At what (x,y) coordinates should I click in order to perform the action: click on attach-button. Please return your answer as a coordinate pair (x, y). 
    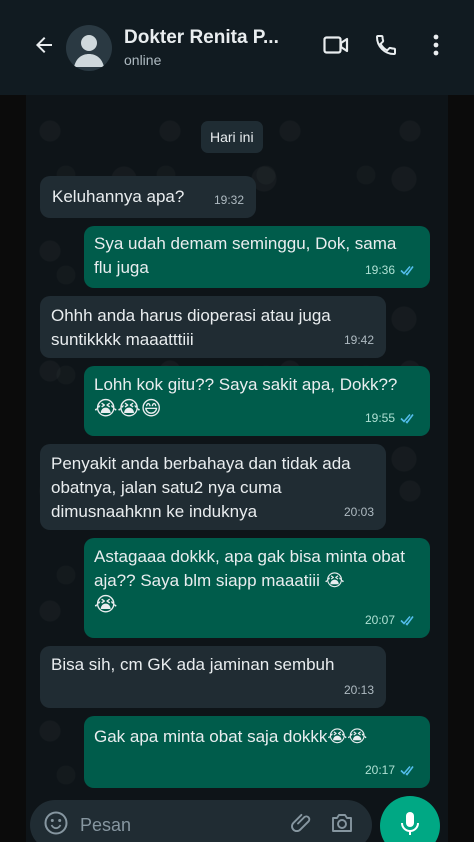
    Looking at the image, I should click on (302, 823).